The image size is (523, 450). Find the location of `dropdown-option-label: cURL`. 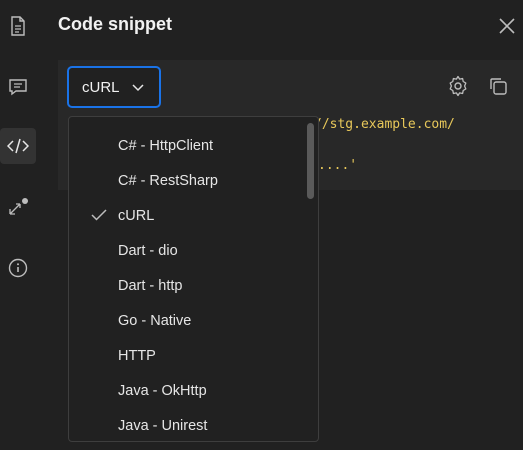

dropdown-option-label: cURL is located at coordinates (136, 215).